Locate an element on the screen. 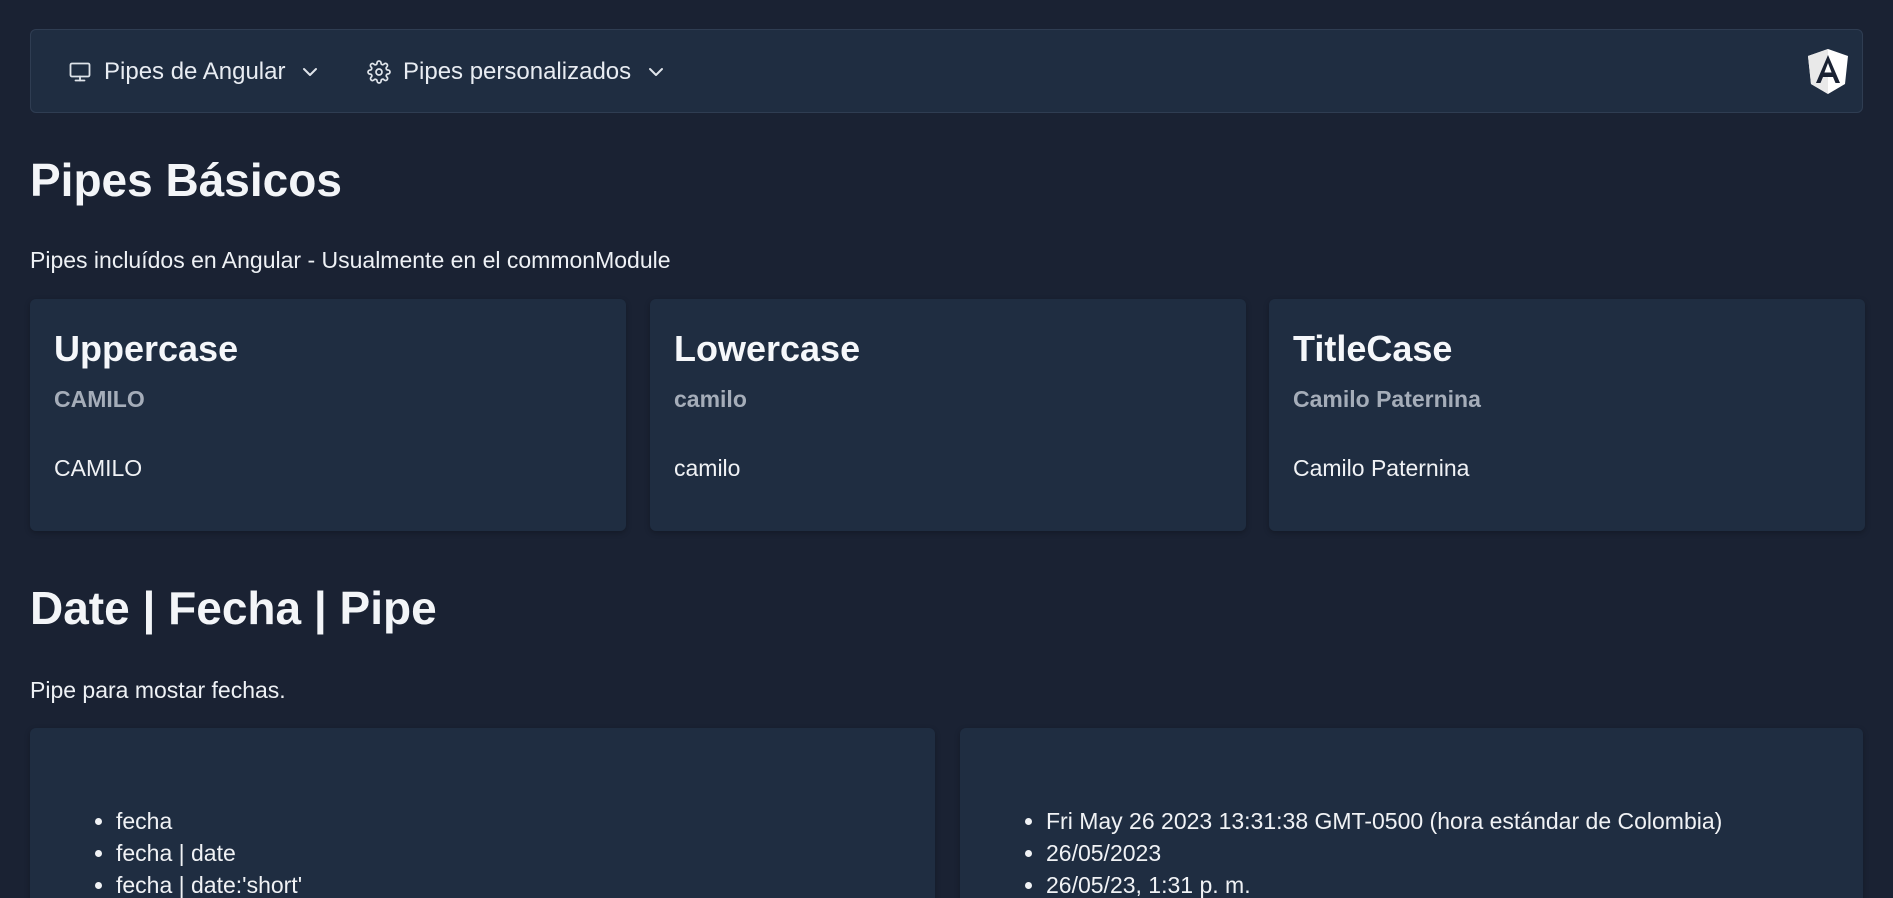 The height and width of the screenshot is (898, 1893). menu-item-pipes-personalizados: Pipes personalizados is located at coordinates (516, 72).